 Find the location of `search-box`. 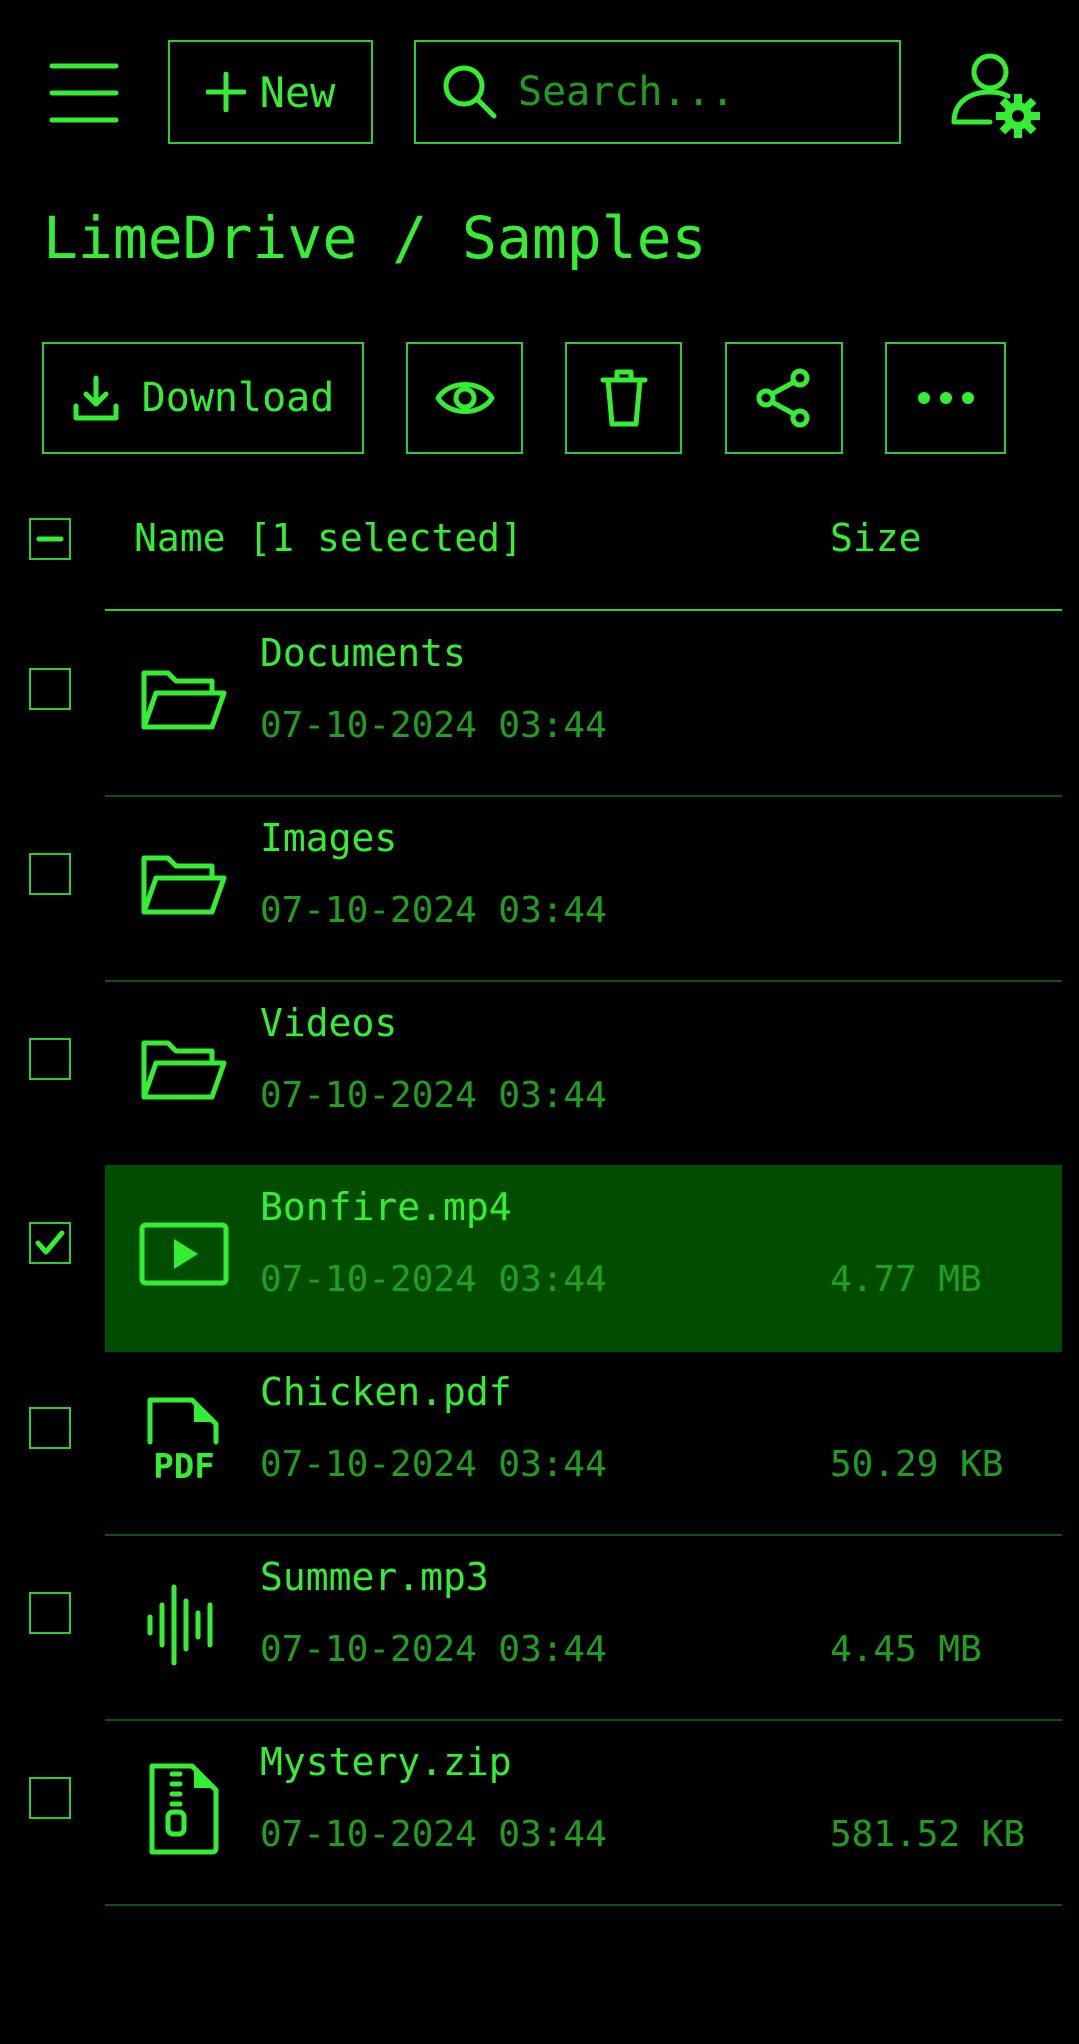

search-box is located at coordinates (657, 92).